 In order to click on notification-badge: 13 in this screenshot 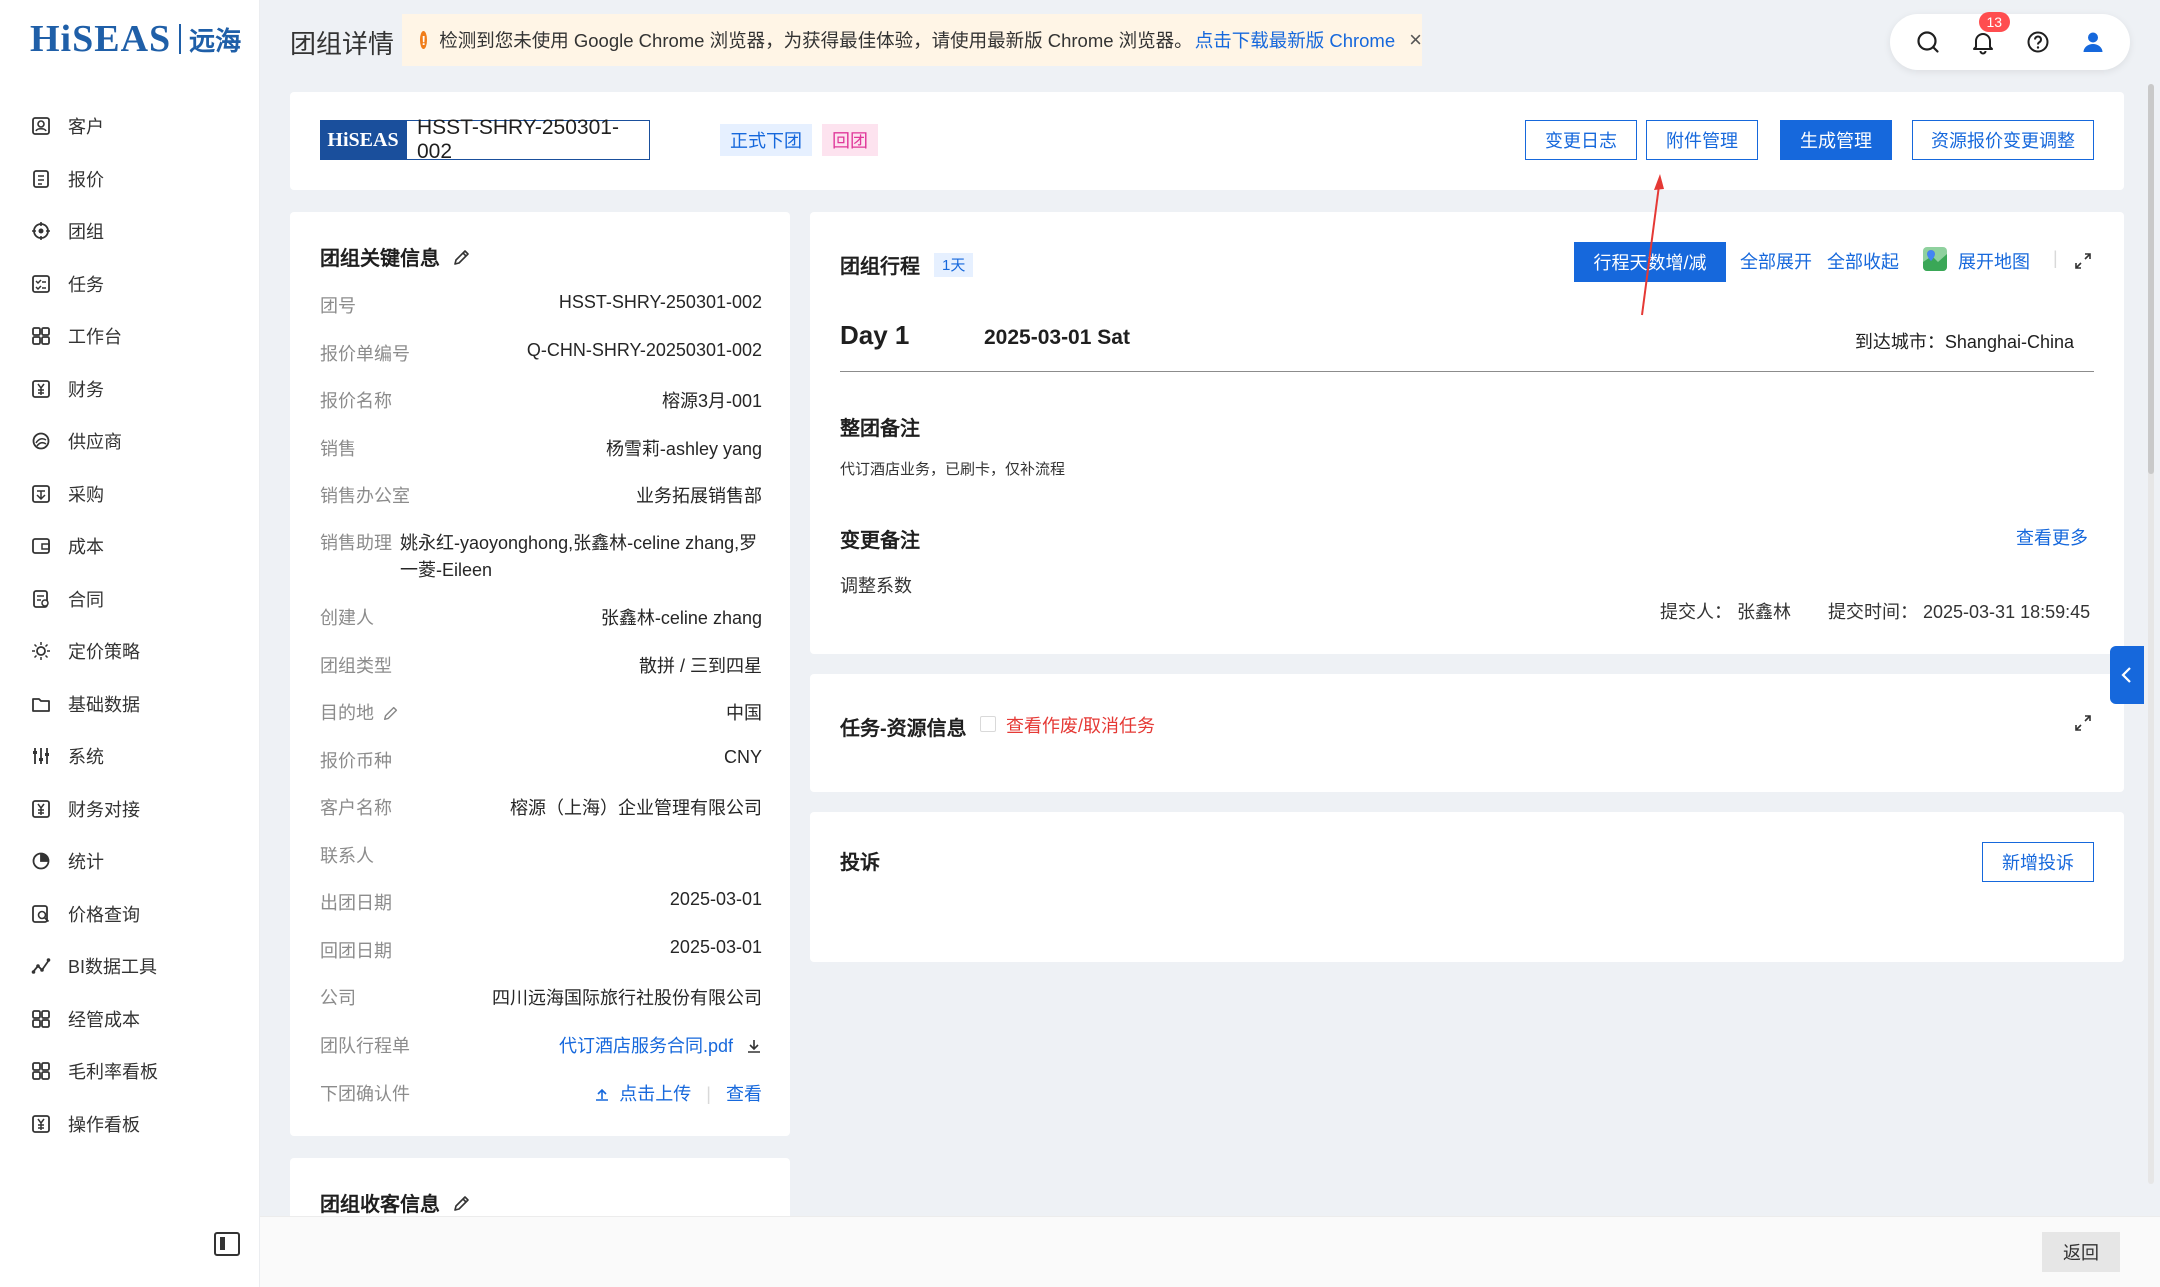, I will do `click(1994, 22)`.